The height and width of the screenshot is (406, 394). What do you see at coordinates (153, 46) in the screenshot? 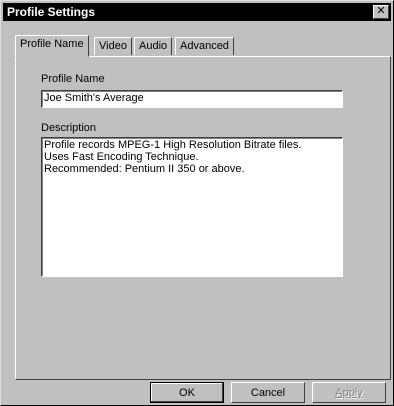
I see `tab-audio: Audio` at bounding box center [153, 46].